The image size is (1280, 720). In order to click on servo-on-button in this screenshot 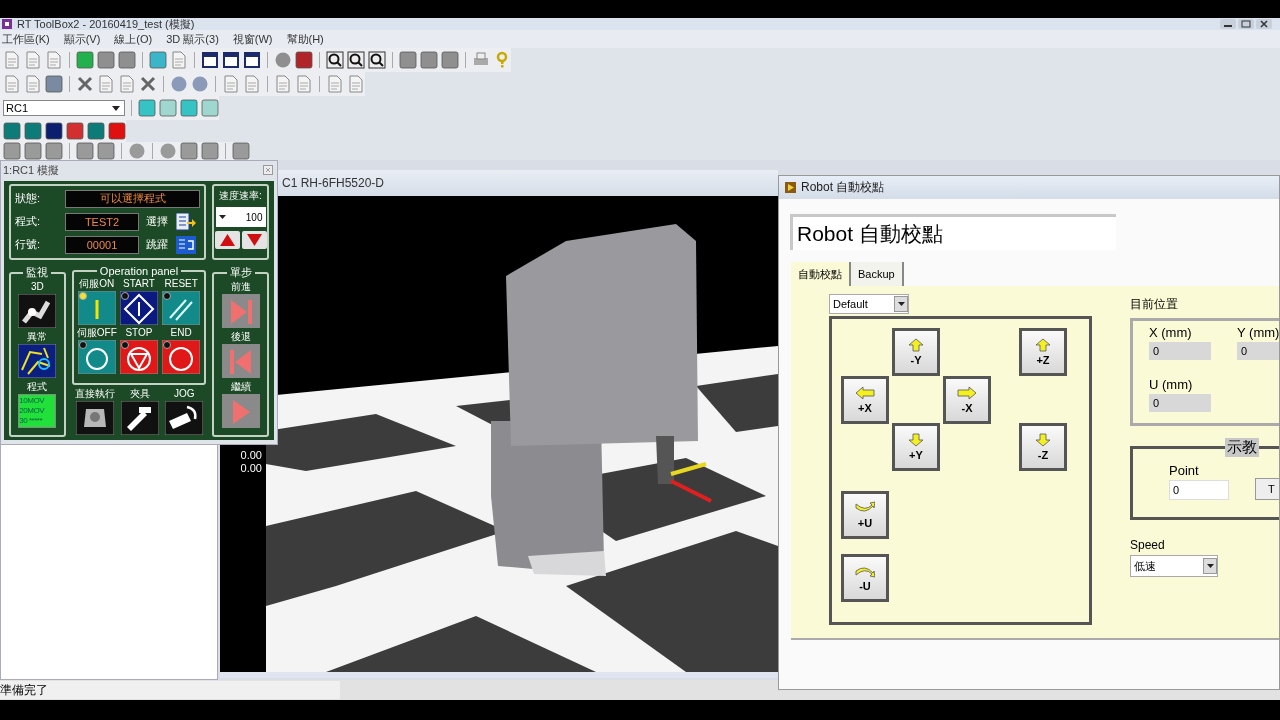, I will do `click(96, 308)`.